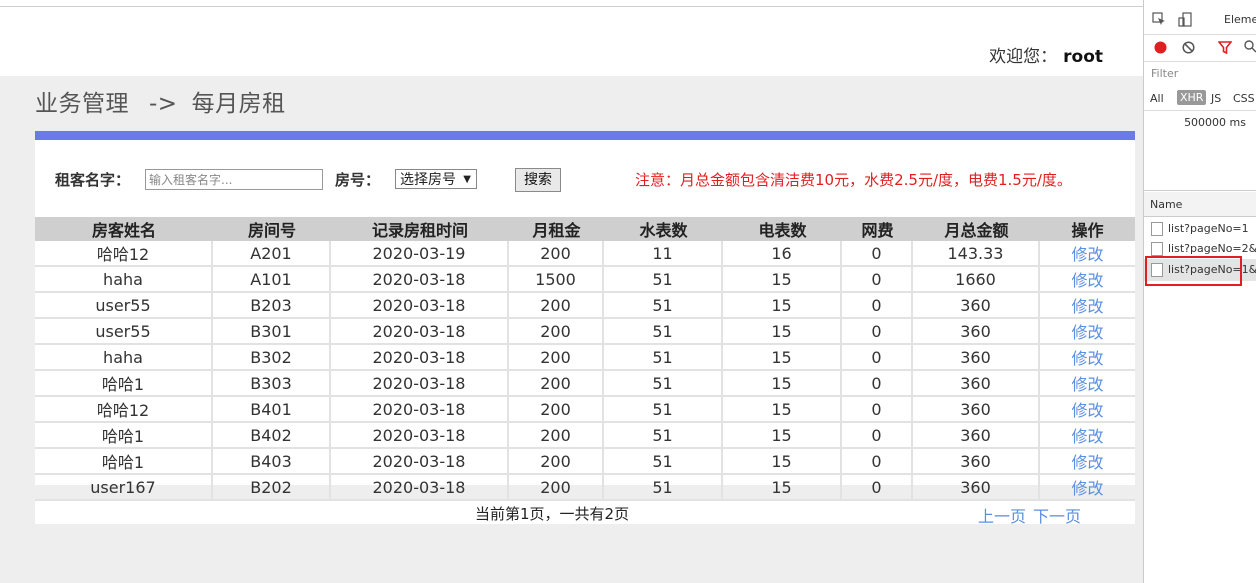 The width and height of the screenshot is (1256, 583). I want to click on clear-icon, so click(1188, 49).